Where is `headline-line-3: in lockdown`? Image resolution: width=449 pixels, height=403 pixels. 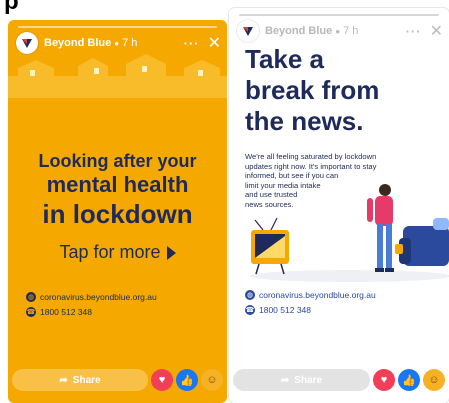 headline-line-3: in lockdown is located at coordinates (117, 214).